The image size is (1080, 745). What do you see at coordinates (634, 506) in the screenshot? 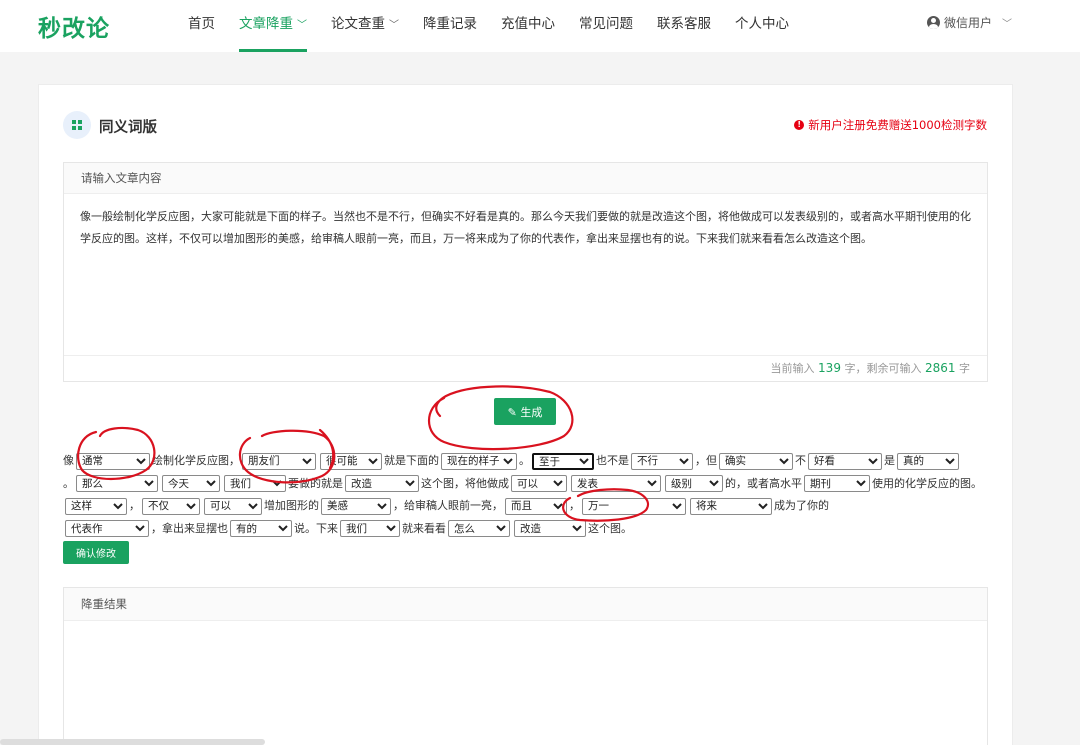
I see `synonym-select: 万一` at bounding box center [634, 506].